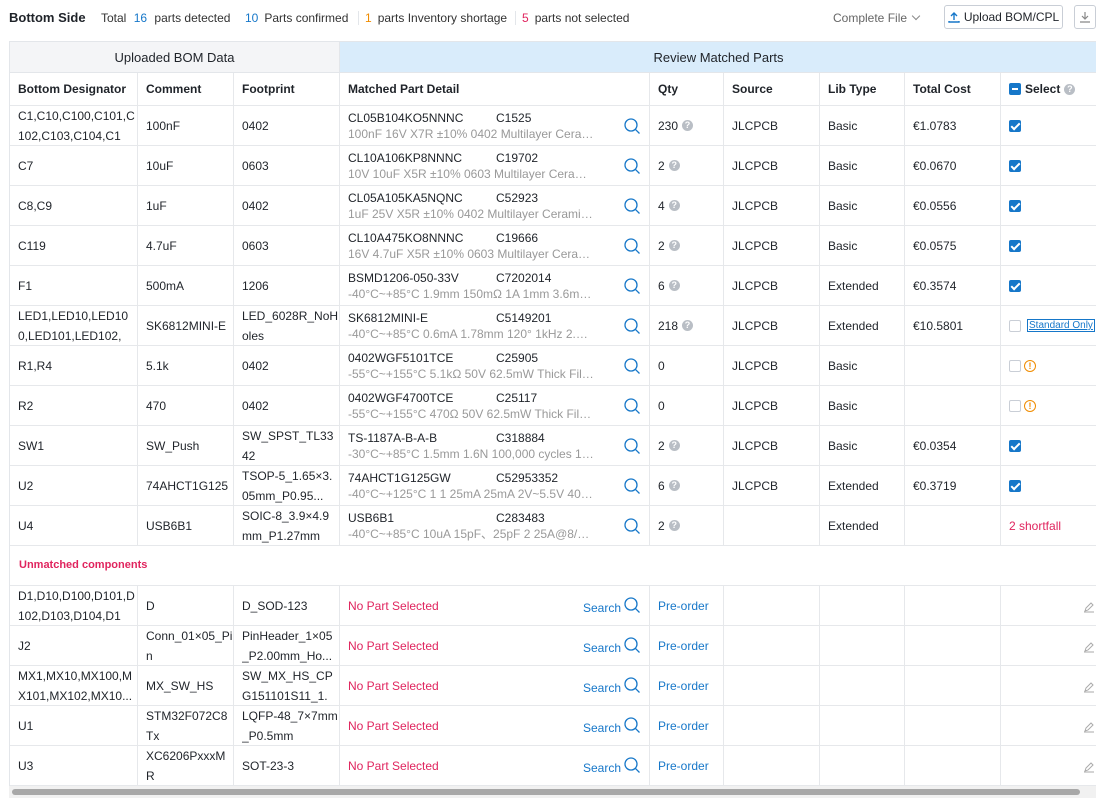 This screenshot has width=1104, height=808. I want to click on lib-type-cell, so click(862, 685).